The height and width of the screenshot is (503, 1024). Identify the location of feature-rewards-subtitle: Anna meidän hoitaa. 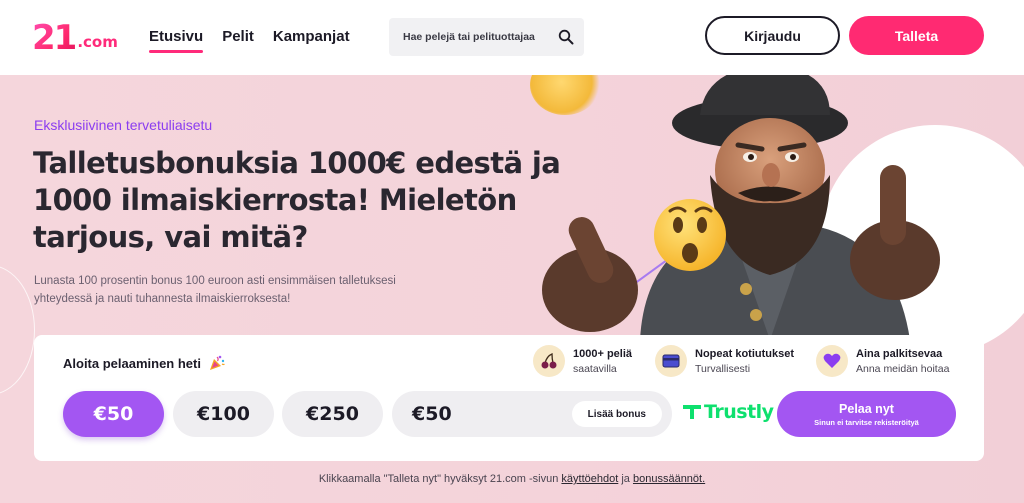
(903, 368).